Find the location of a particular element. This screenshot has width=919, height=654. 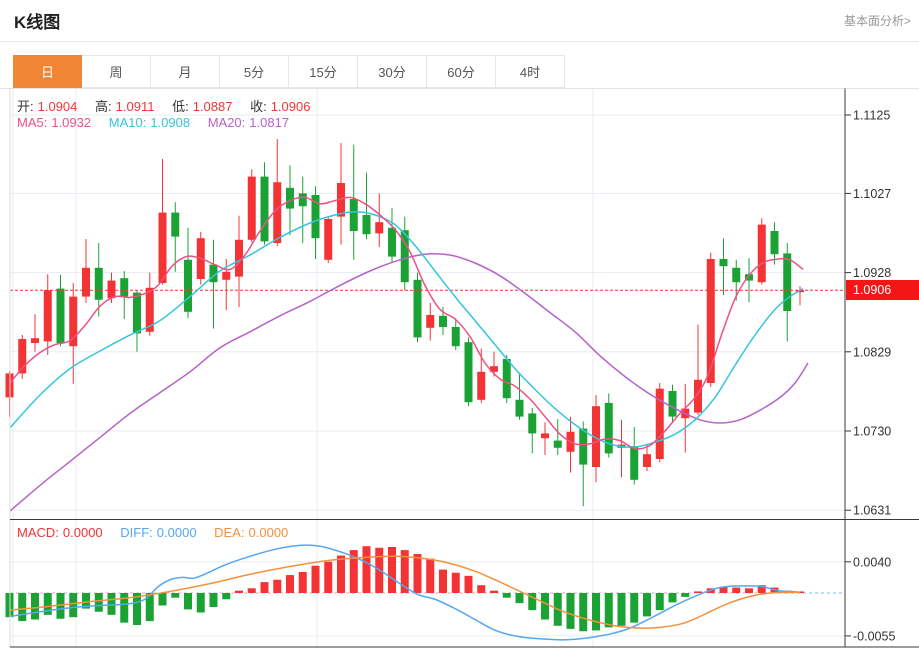

high-label: 高: is located at coordinates (103, 106).